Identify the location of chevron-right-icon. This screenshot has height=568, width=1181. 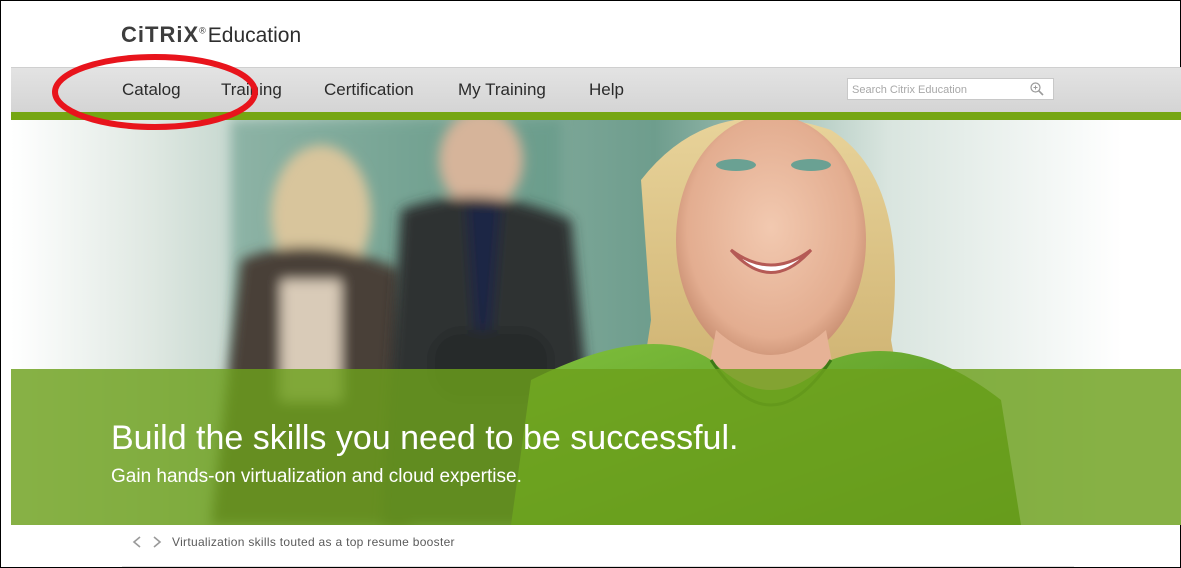
(157, 542).